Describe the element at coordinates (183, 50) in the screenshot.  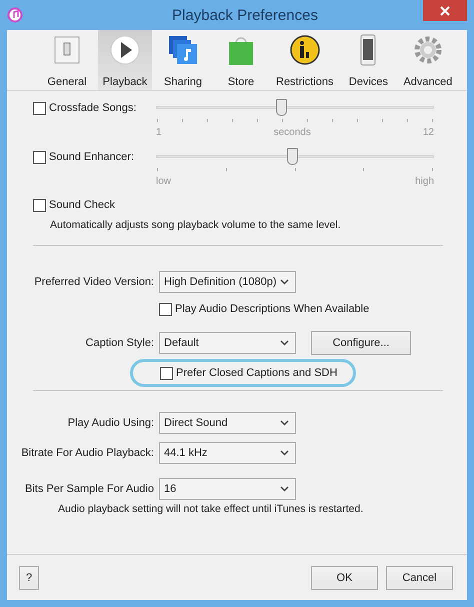
I see `music-icon` at that location.